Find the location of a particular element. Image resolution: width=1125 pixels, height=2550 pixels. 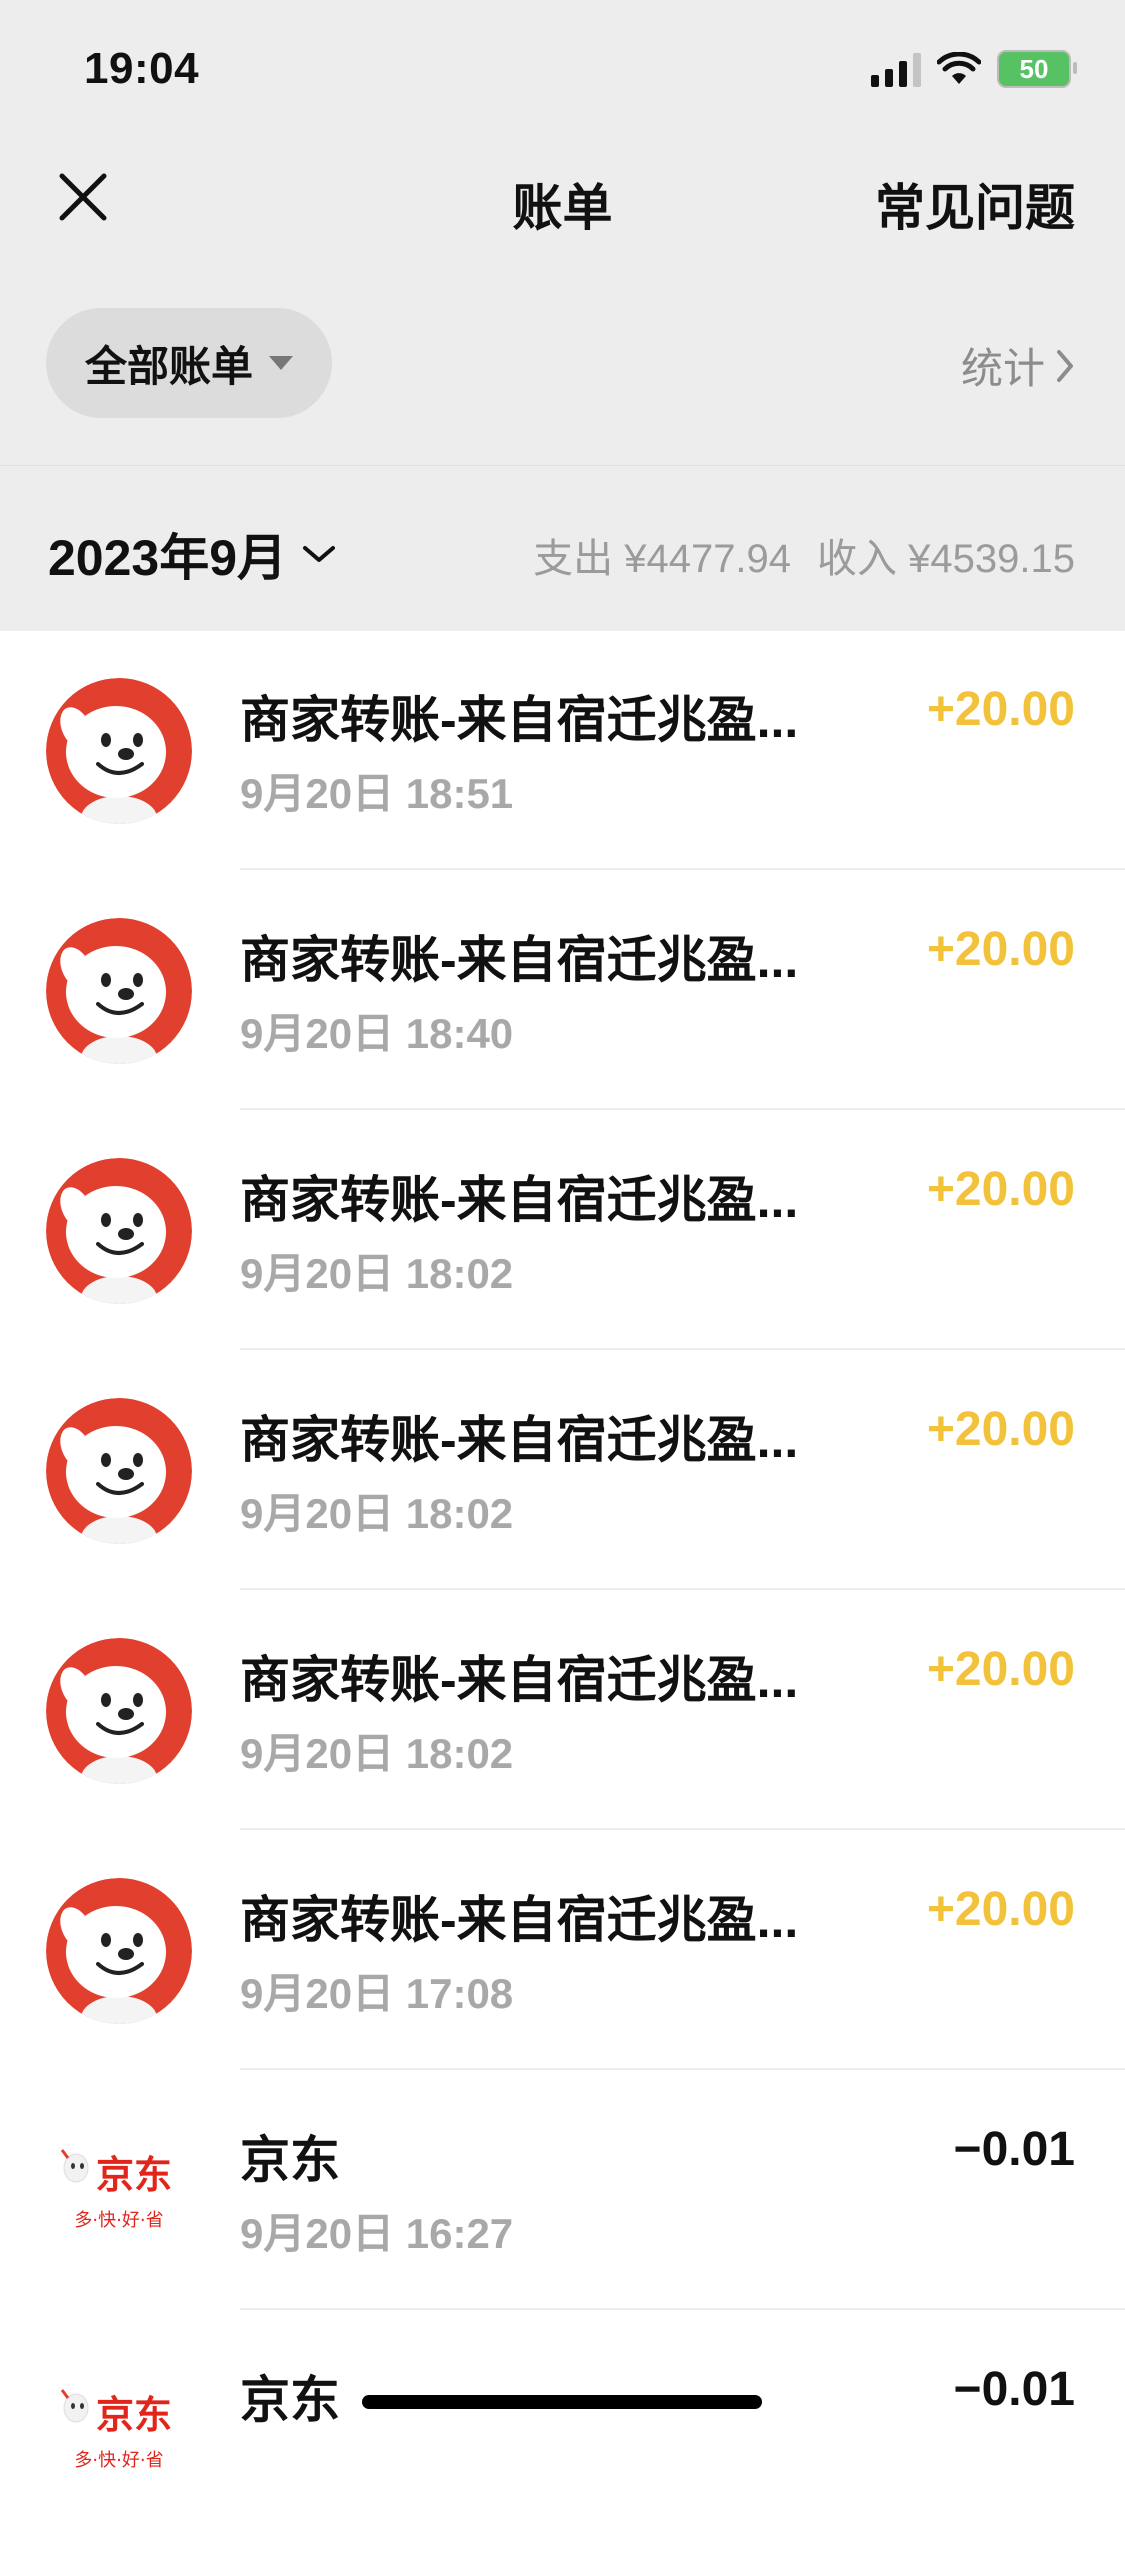

statistics-button: 统计 is located at coordinates (1018, 365).